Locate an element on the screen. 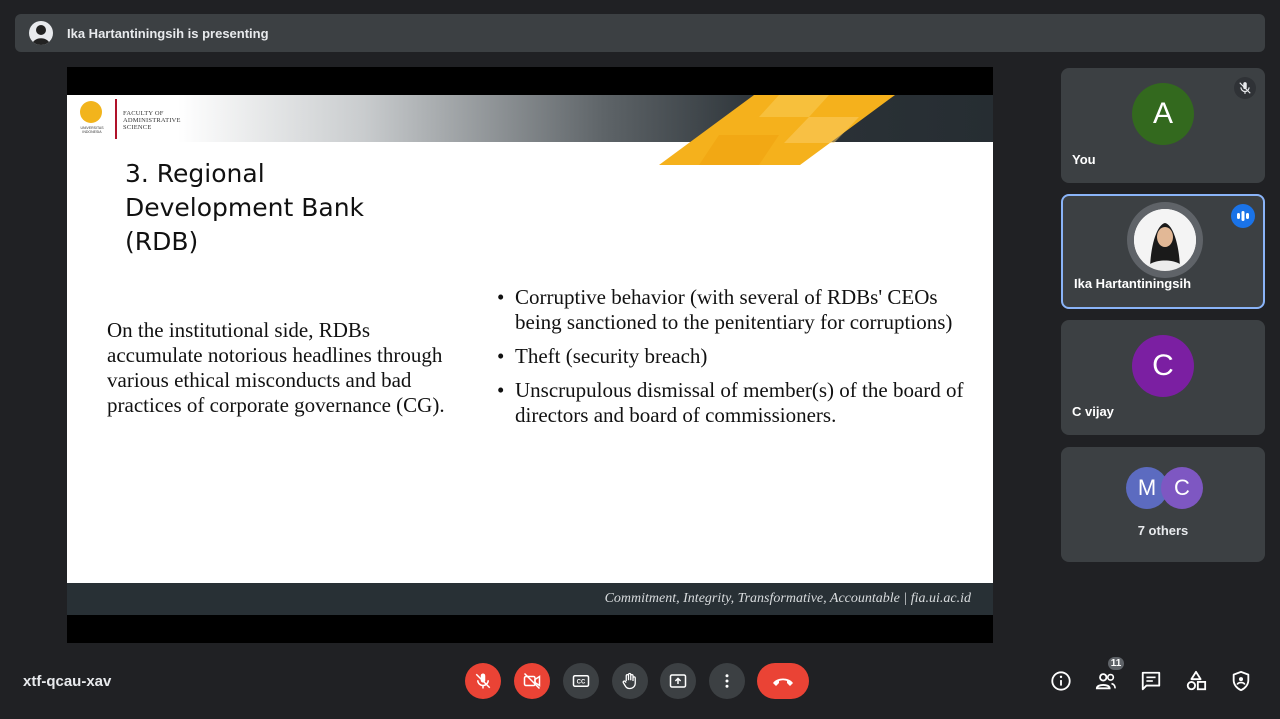 The width and height of the screenshot is (1280, 719). meeting-code: xtf-qcau-xav is located at coordinates (67, 681).